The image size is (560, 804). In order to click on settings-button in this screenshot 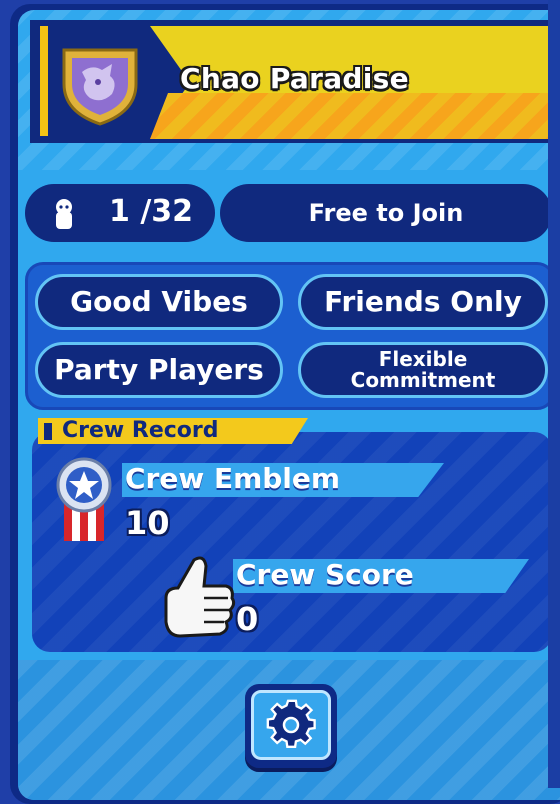, I will do `click(291, 726)`.